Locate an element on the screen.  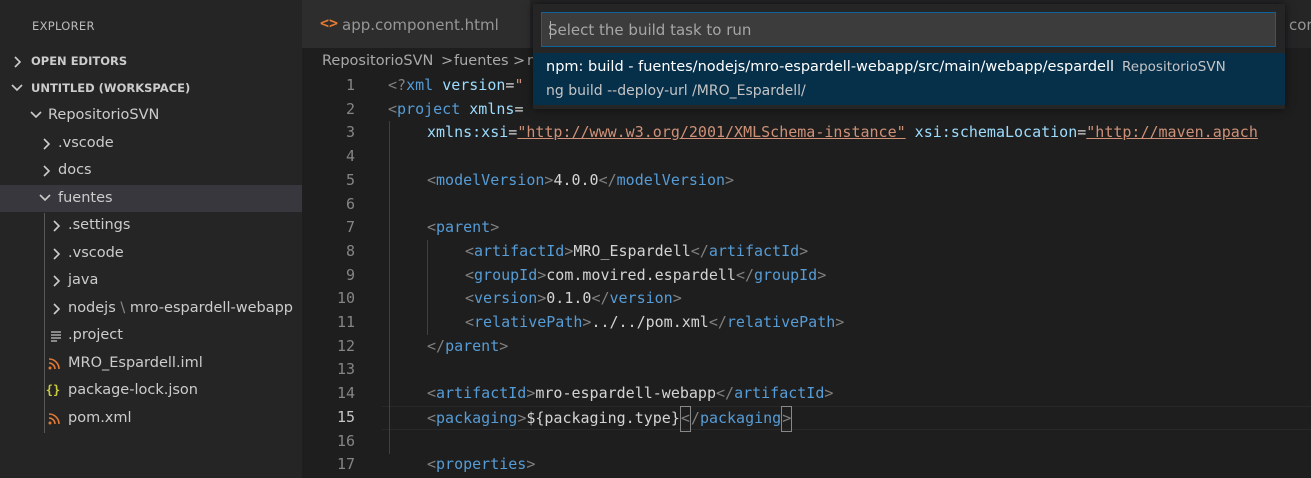
tree-item-fuentes: fuentes is located at coordinates (151, 198).